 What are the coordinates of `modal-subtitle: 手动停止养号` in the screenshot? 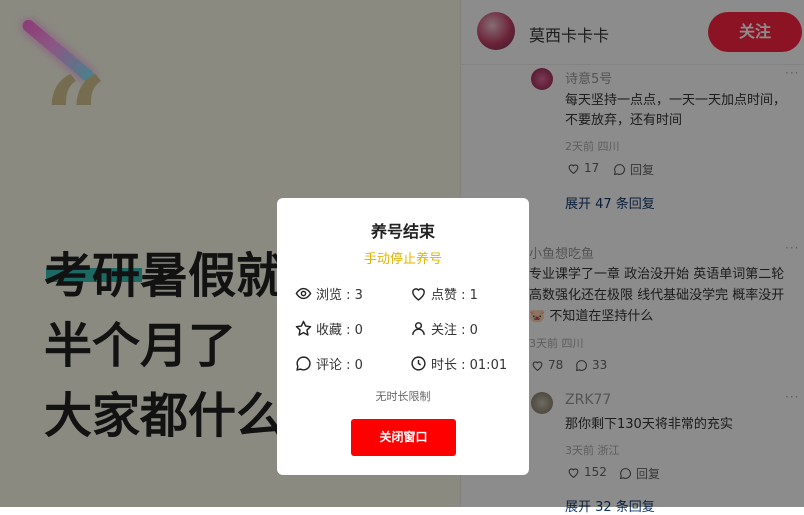 It's located at (402, 259).